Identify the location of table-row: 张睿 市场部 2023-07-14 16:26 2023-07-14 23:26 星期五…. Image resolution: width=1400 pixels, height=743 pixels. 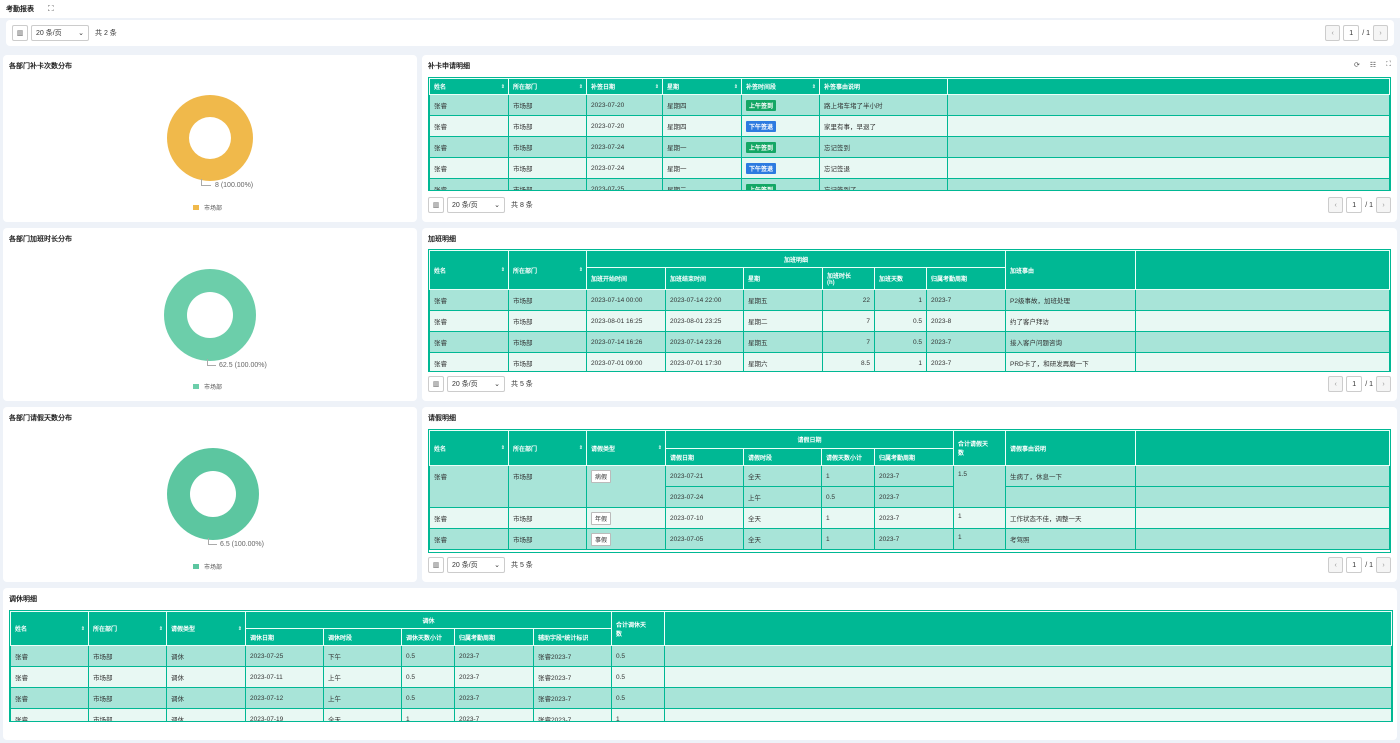
(909, 342).